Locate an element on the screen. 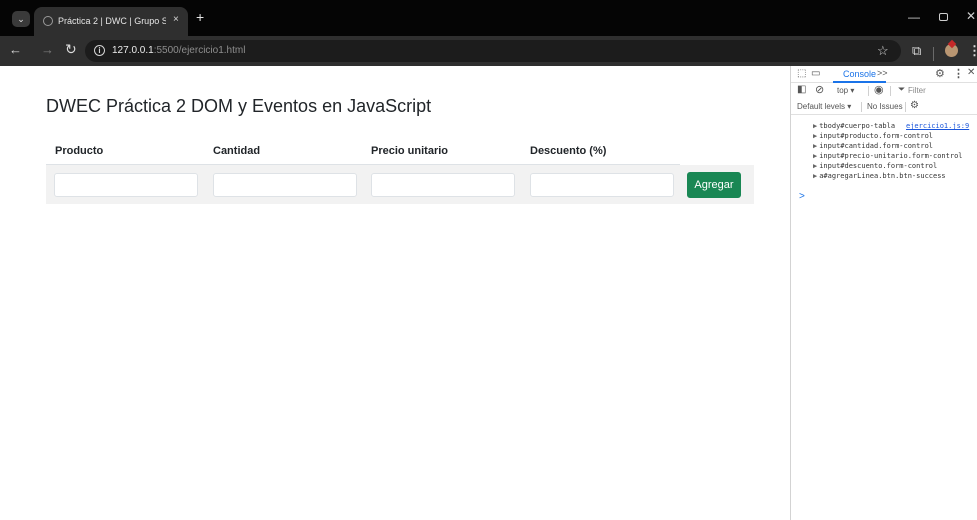 This screenshot has height=520, width=977. clear-console-icon: ⊘ is located at coordinates (819, 89).